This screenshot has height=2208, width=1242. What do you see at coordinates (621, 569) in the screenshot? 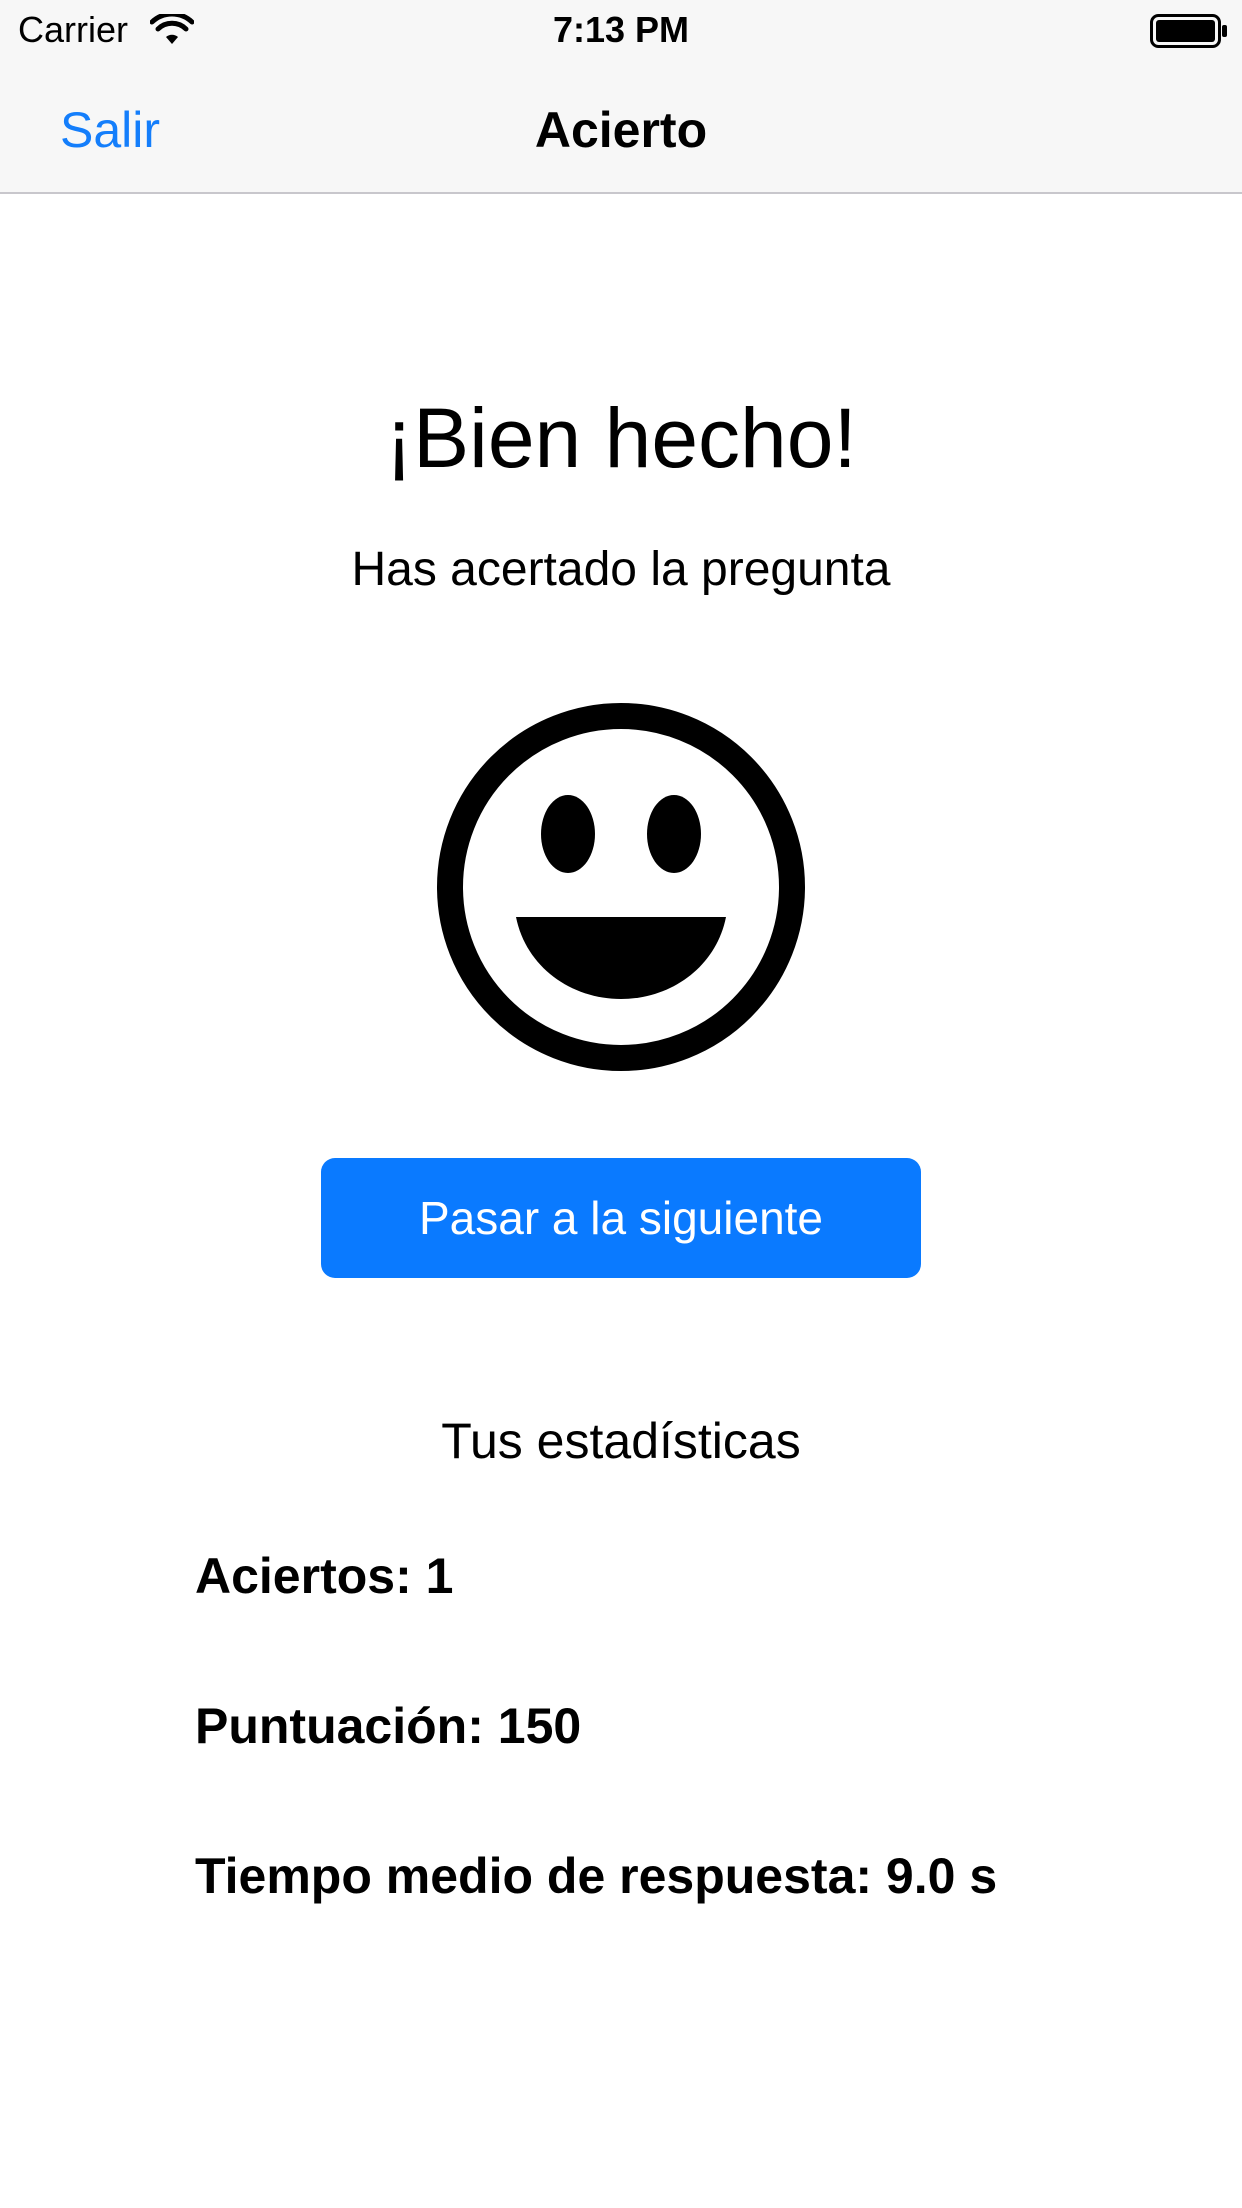
I see `result-subtitle: Has acertado la pregunta` at bounding box center [621, 569].